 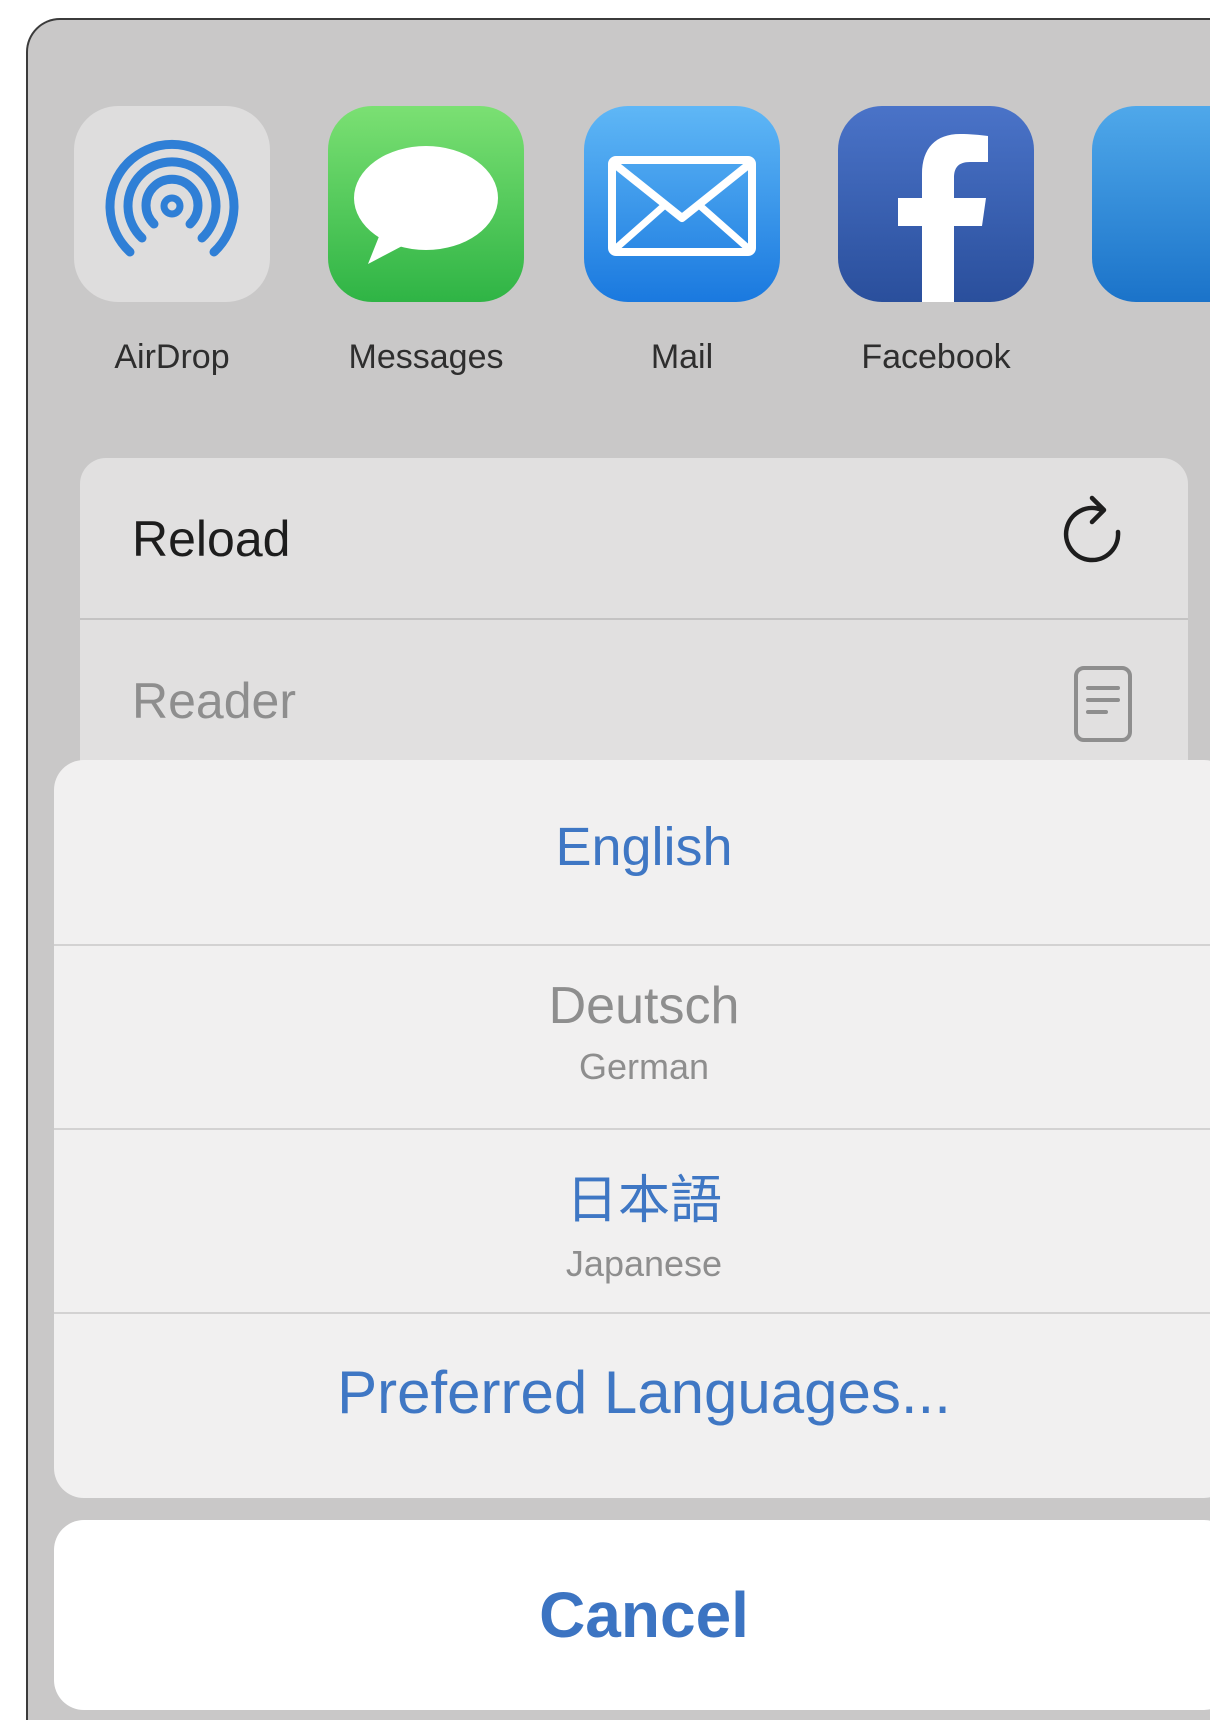 I want to click on language-option-japanese: 日本語 Japanese, so click(x=632, y=1221).